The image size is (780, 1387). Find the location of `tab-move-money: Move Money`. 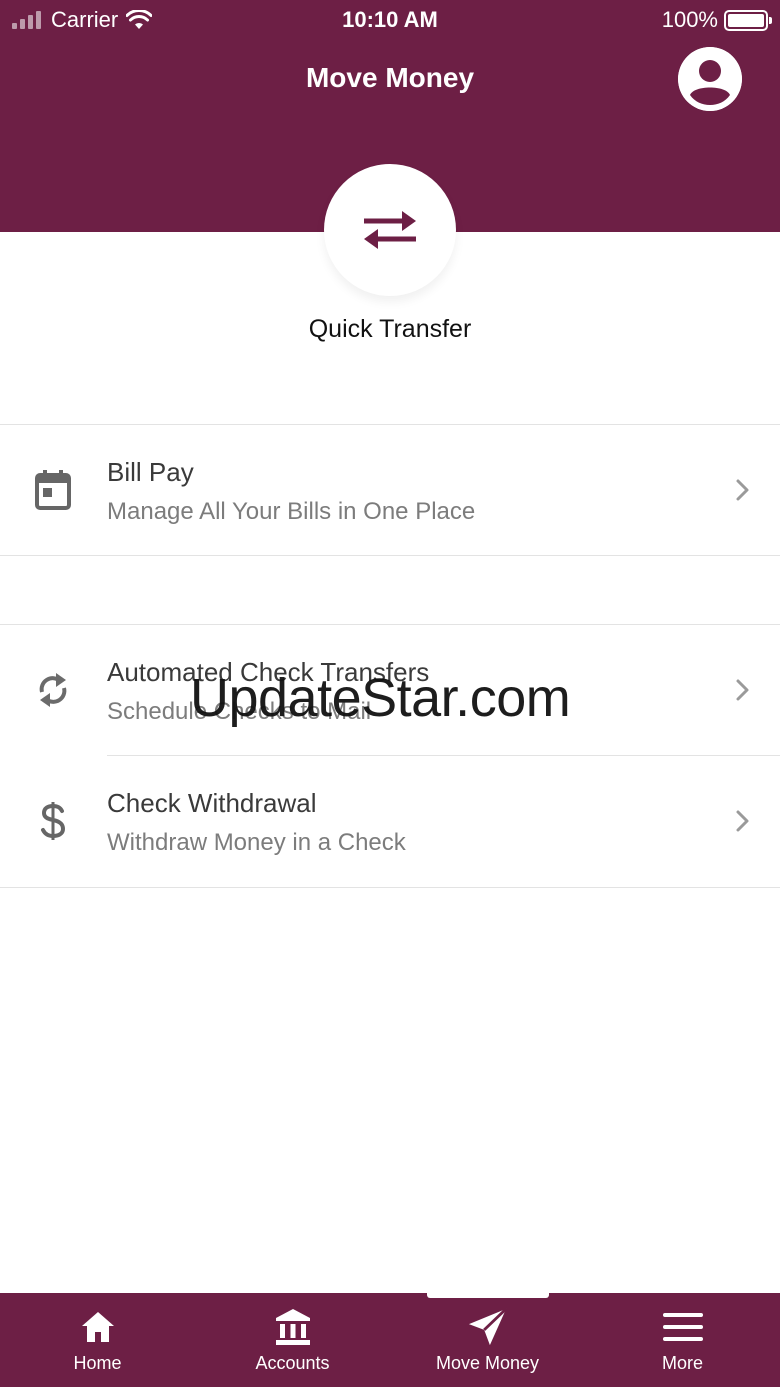

tab-move-money: Move Money is located at coordinates (487, 1340).